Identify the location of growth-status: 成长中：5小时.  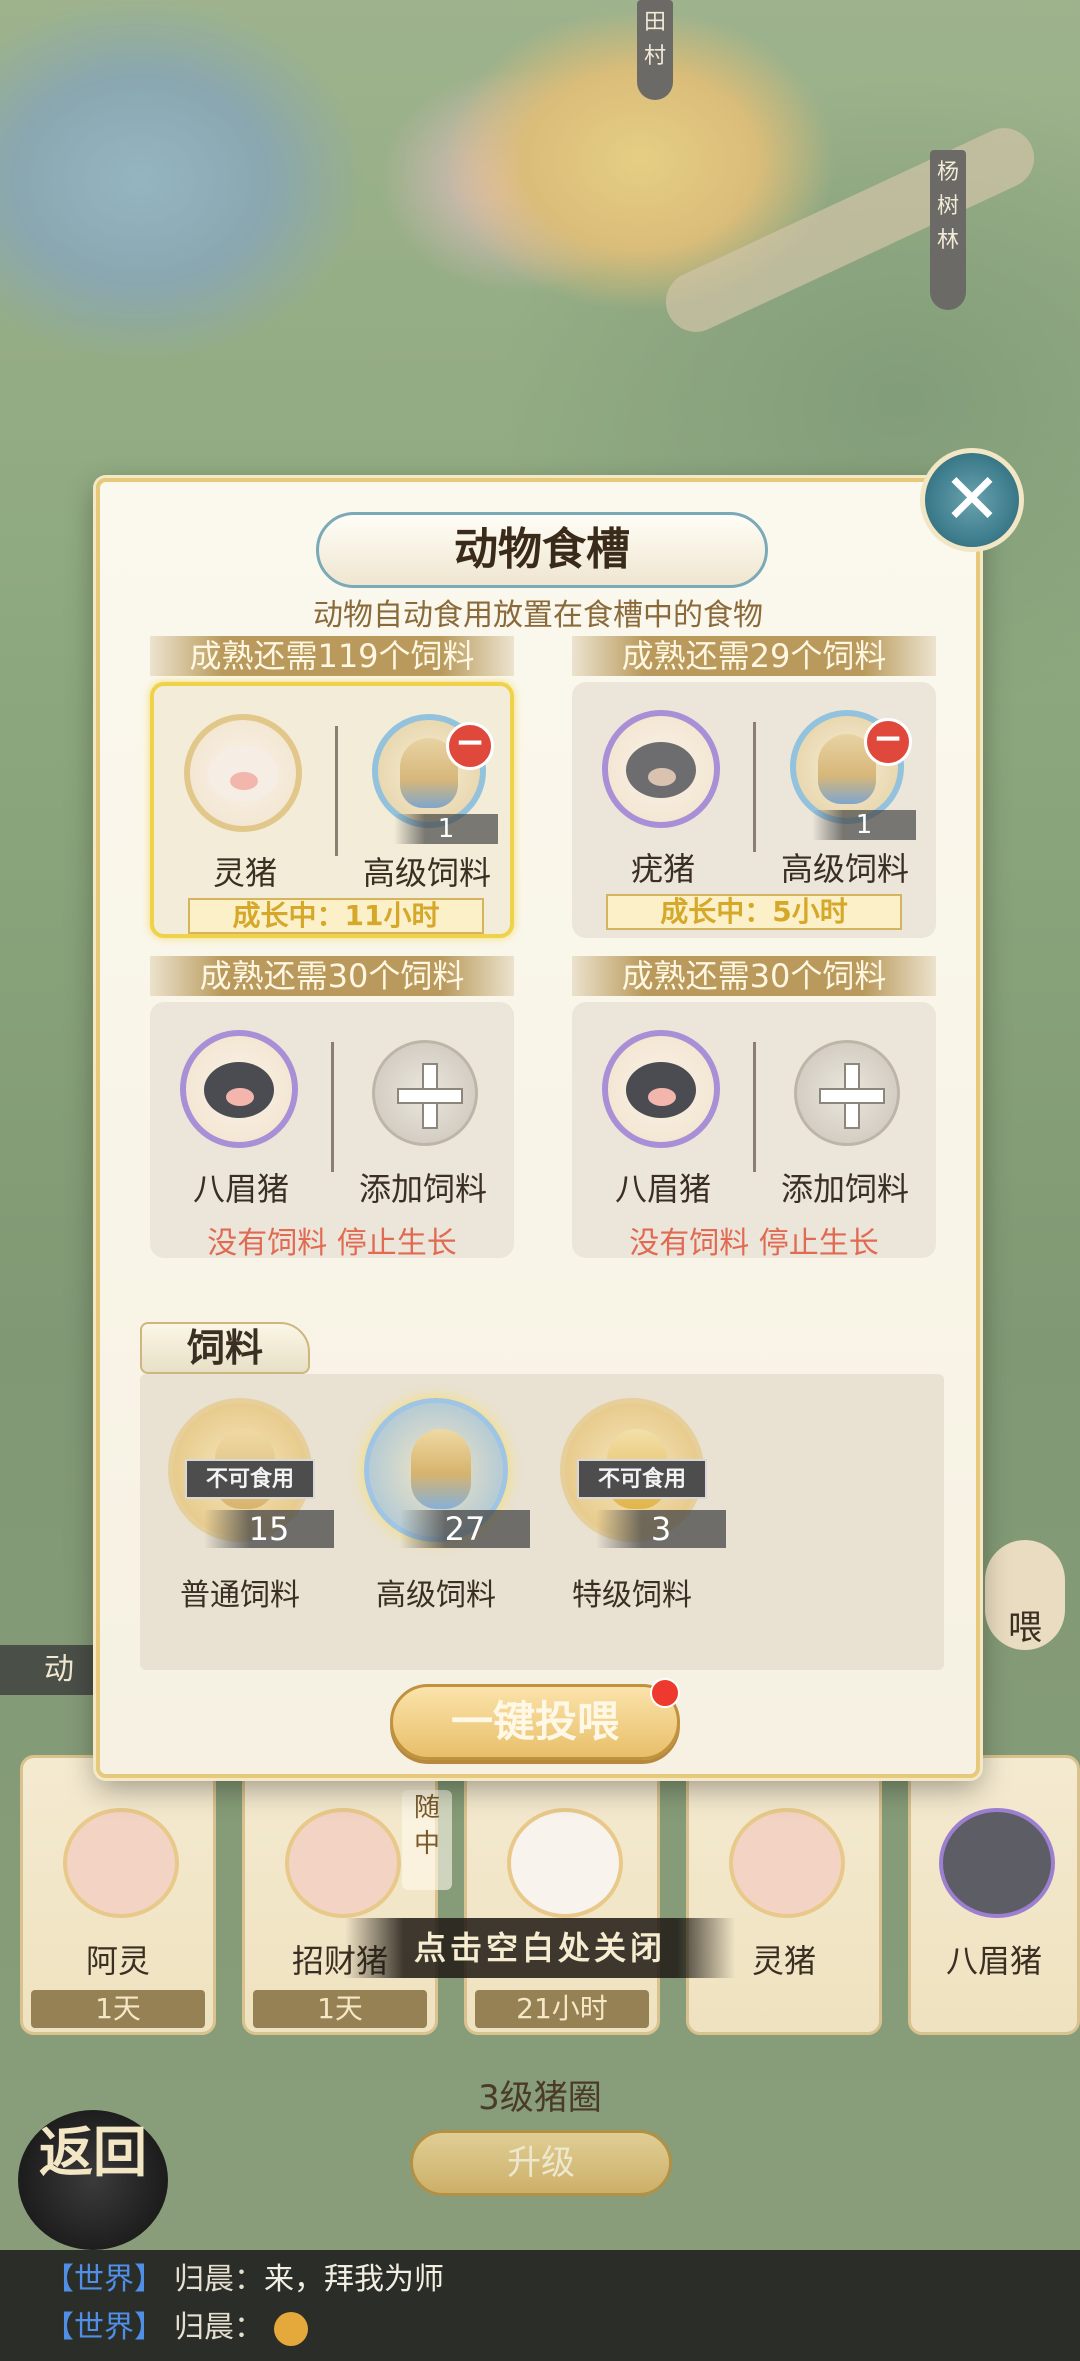
(754, 912).